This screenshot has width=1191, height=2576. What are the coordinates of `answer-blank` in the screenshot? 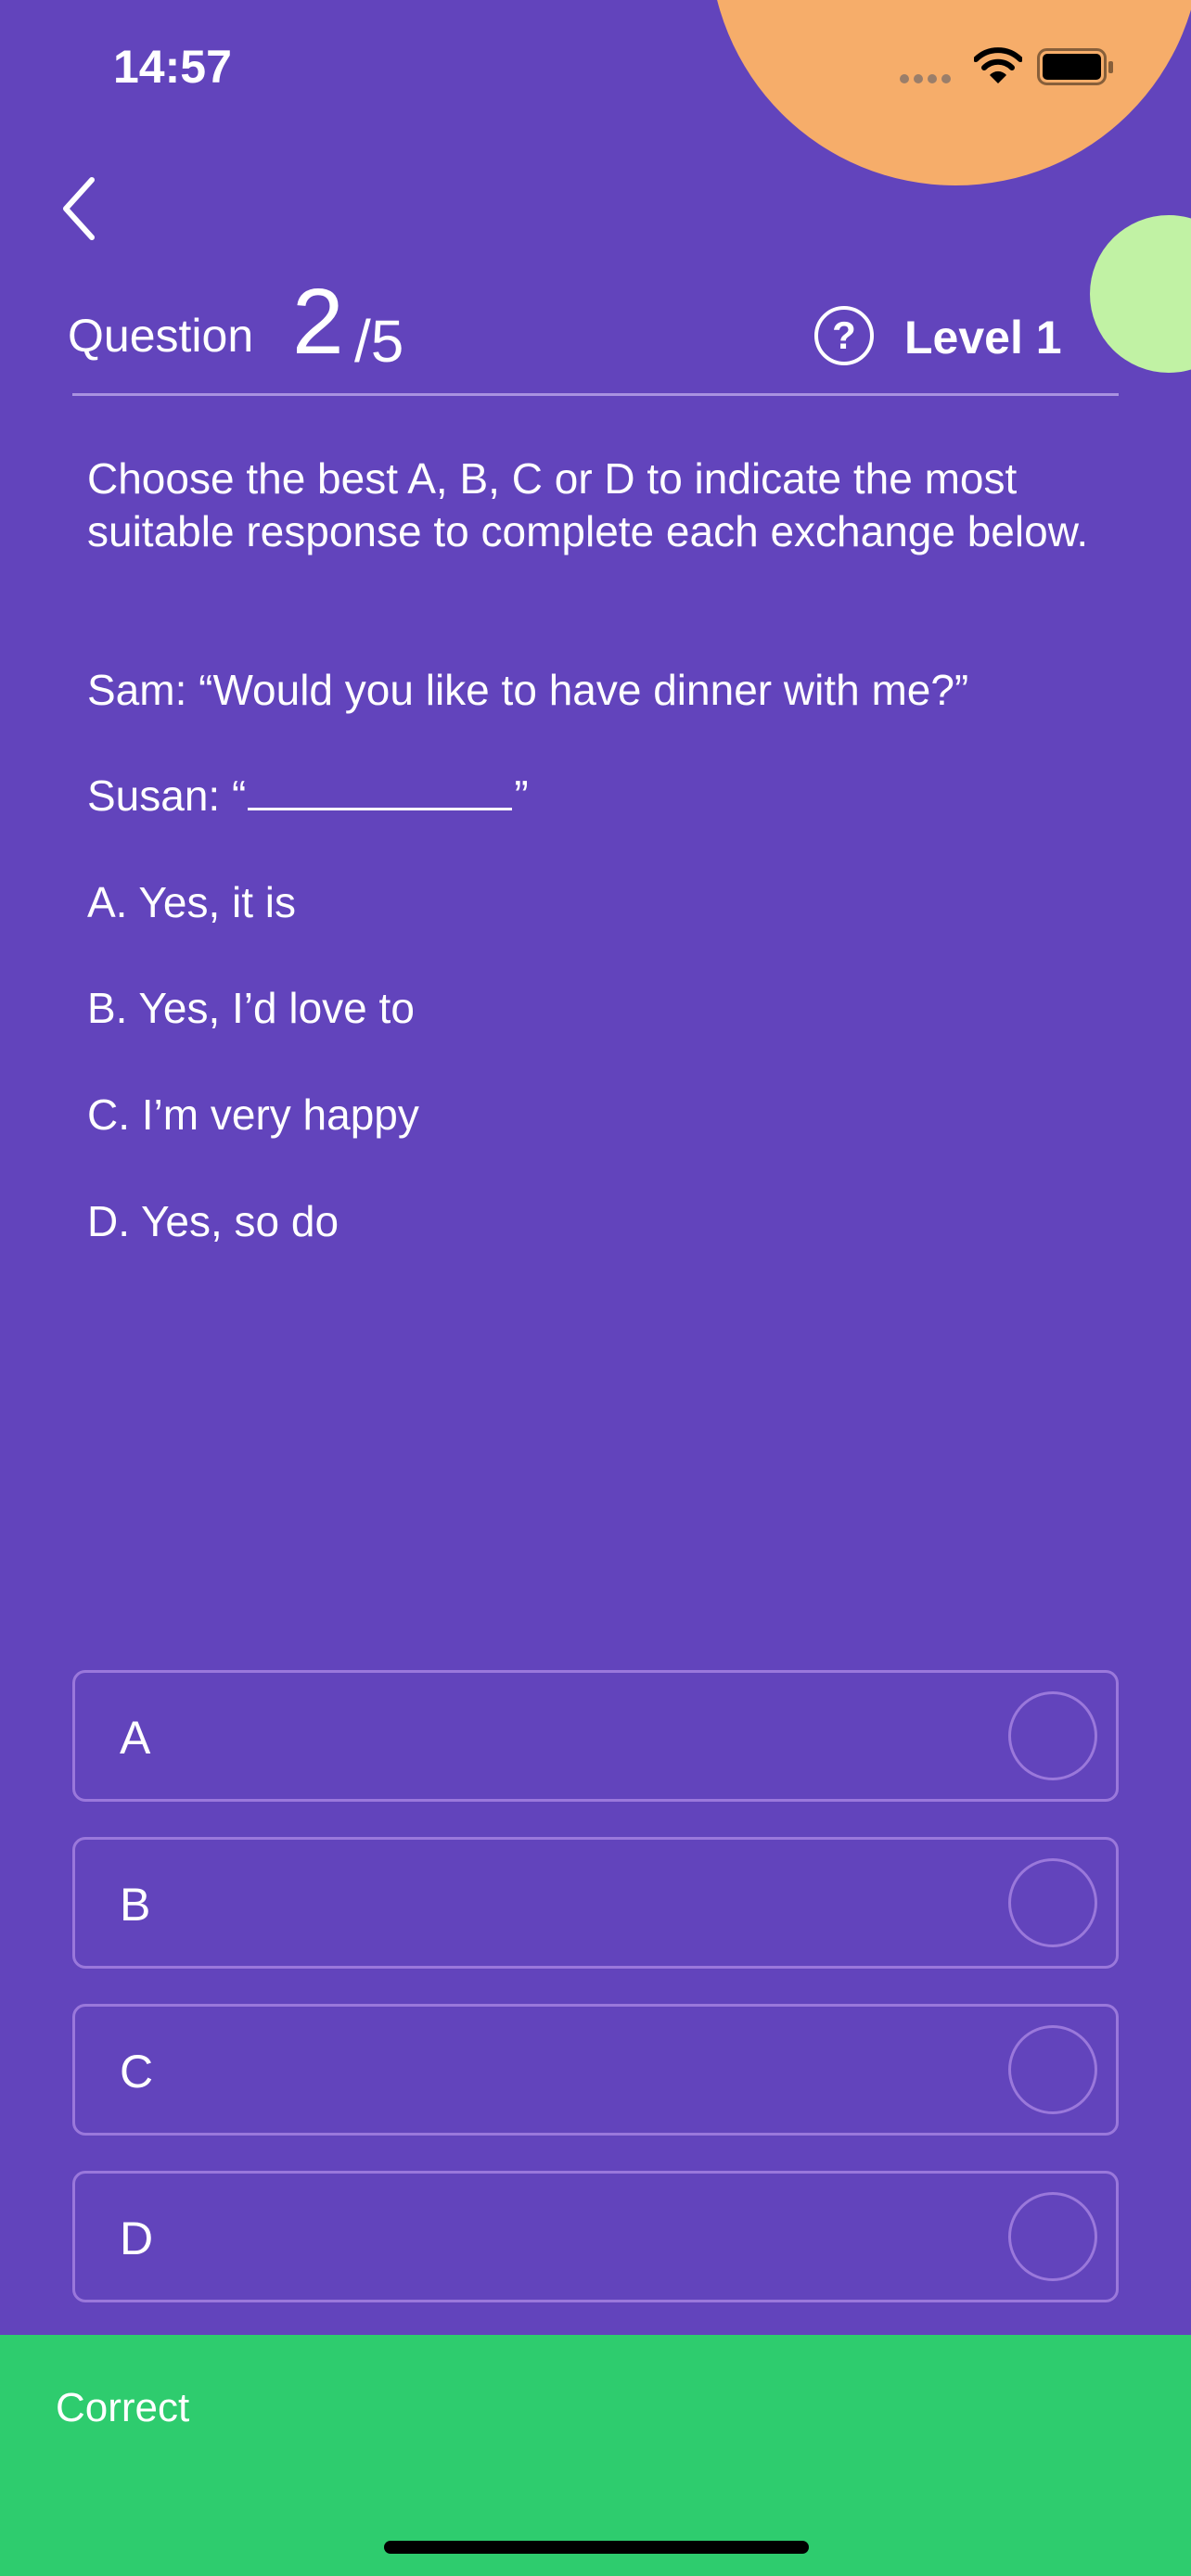 It's located at (380, 790).